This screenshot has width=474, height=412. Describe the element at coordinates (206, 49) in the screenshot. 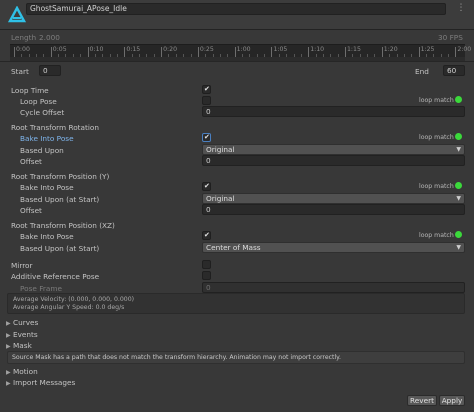

I see `timeline-tick-label: 0:25` at that location.